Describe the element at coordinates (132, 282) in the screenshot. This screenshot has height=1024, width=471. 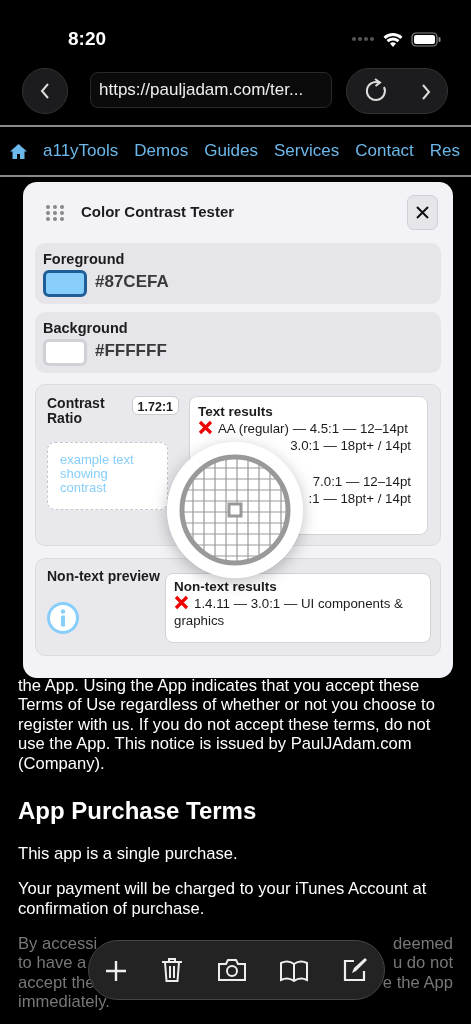
I see `color-value: #87CEFA` at that location.